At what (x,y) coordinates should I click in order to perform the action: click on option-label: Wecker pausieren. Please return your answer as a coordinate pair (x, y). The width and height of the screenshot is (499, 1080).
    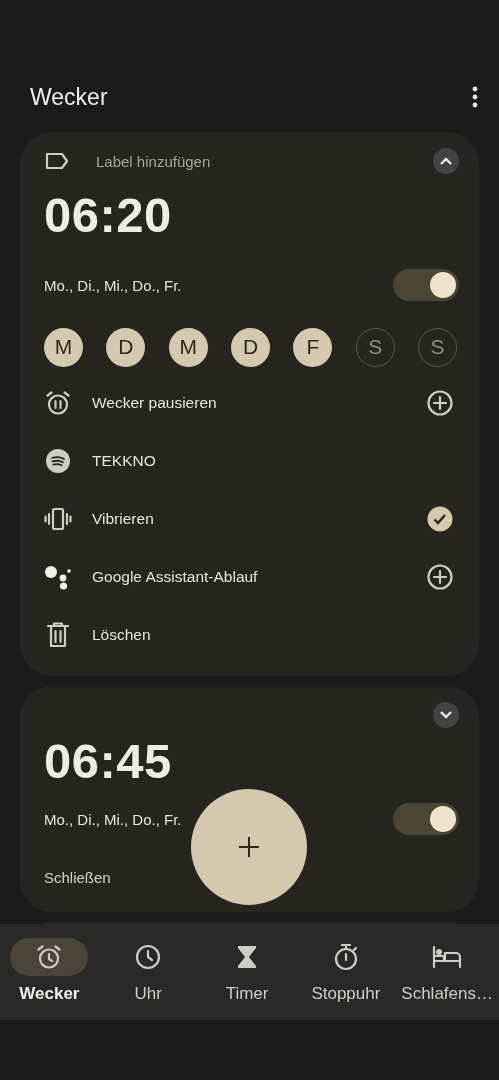
    Looking at the image, I should click on (154, 403).